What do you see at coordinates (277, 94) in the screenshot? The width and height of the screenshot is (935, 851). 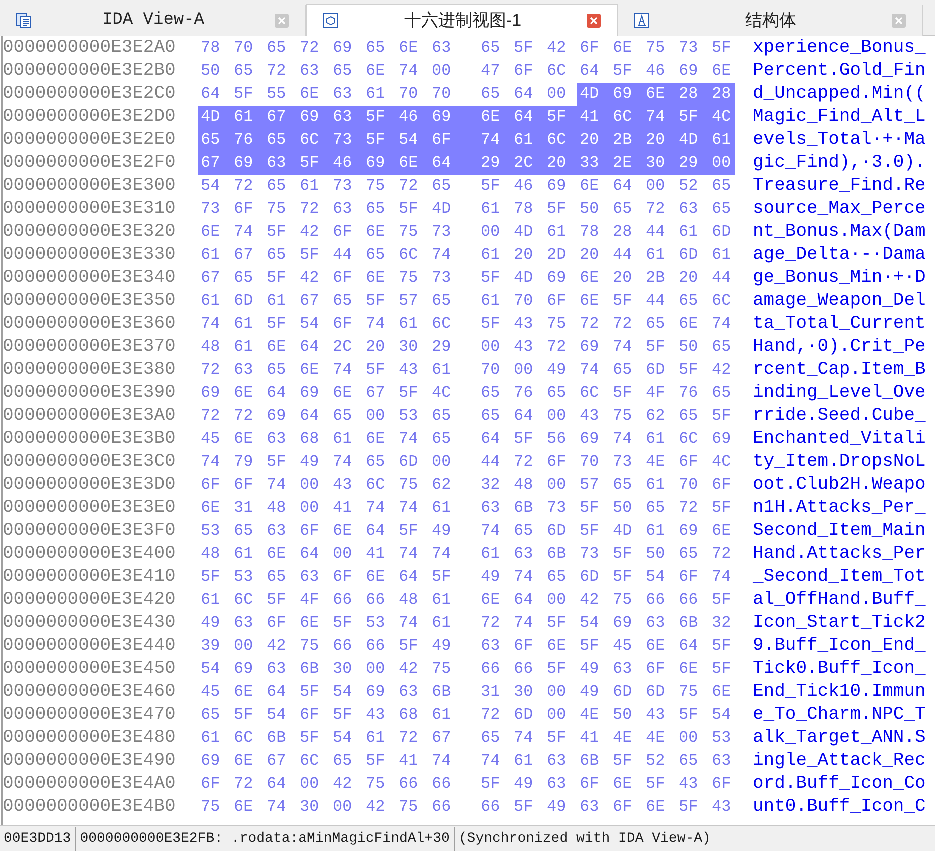 I see `hex-byte: 55` at bounding box center [277, 94].